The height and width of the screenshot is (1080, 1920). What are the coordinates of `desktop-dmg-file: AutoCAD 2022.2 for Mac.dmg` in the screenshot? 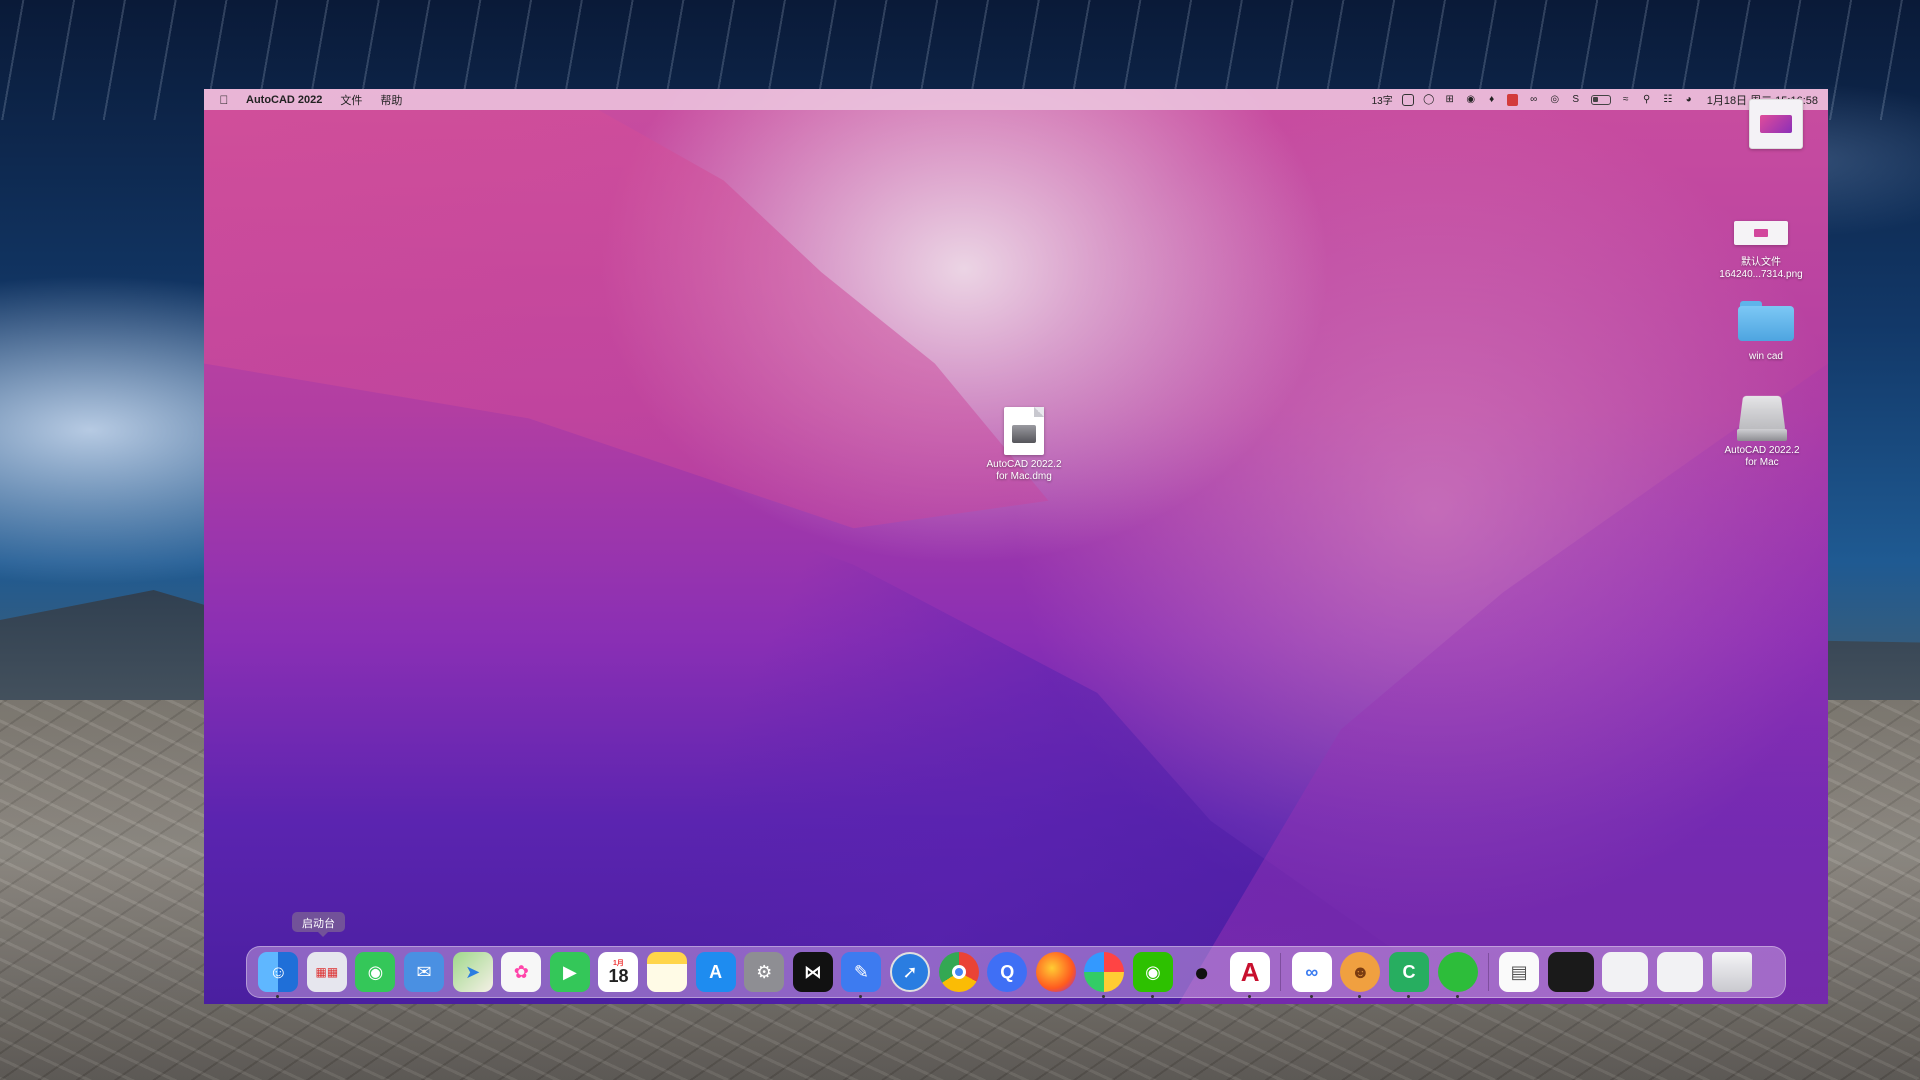 It's located at (1024, 445).